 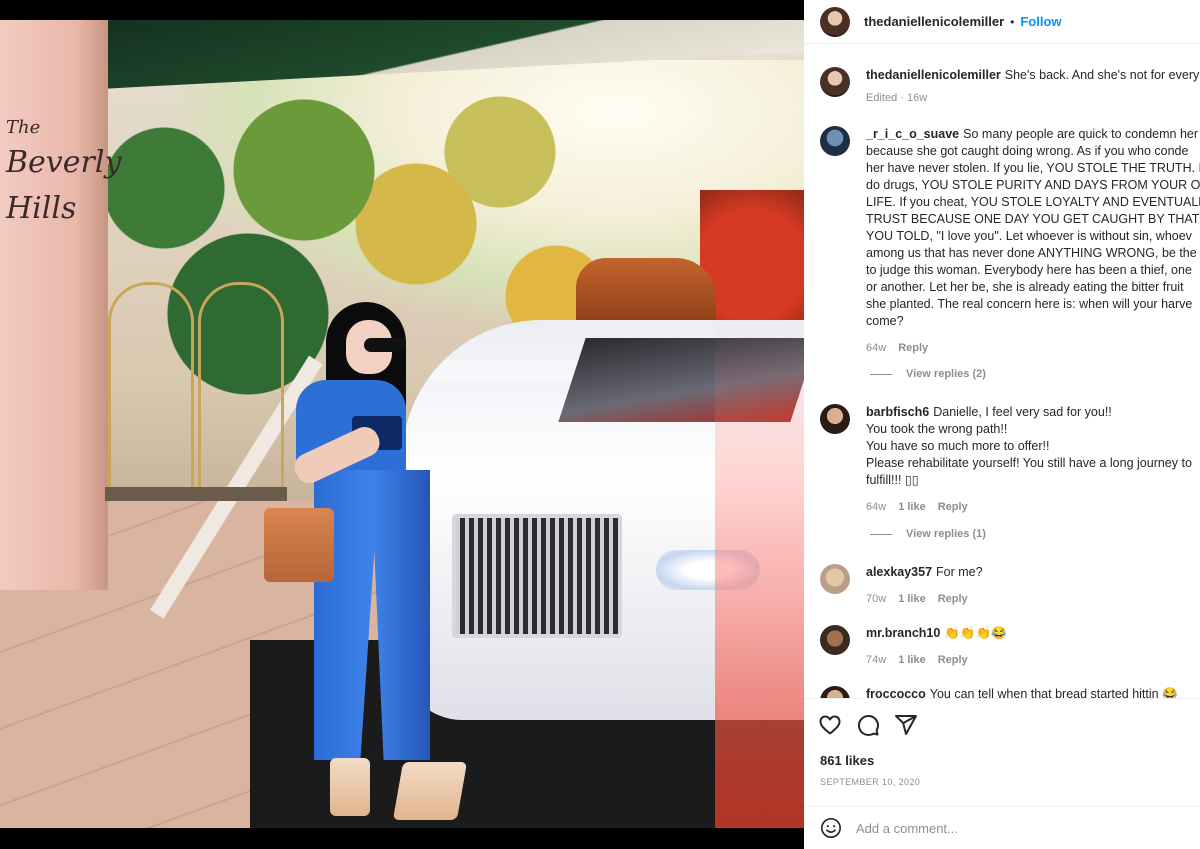 I want to click on comment-user: froccocco, so click(x=896, y=692).